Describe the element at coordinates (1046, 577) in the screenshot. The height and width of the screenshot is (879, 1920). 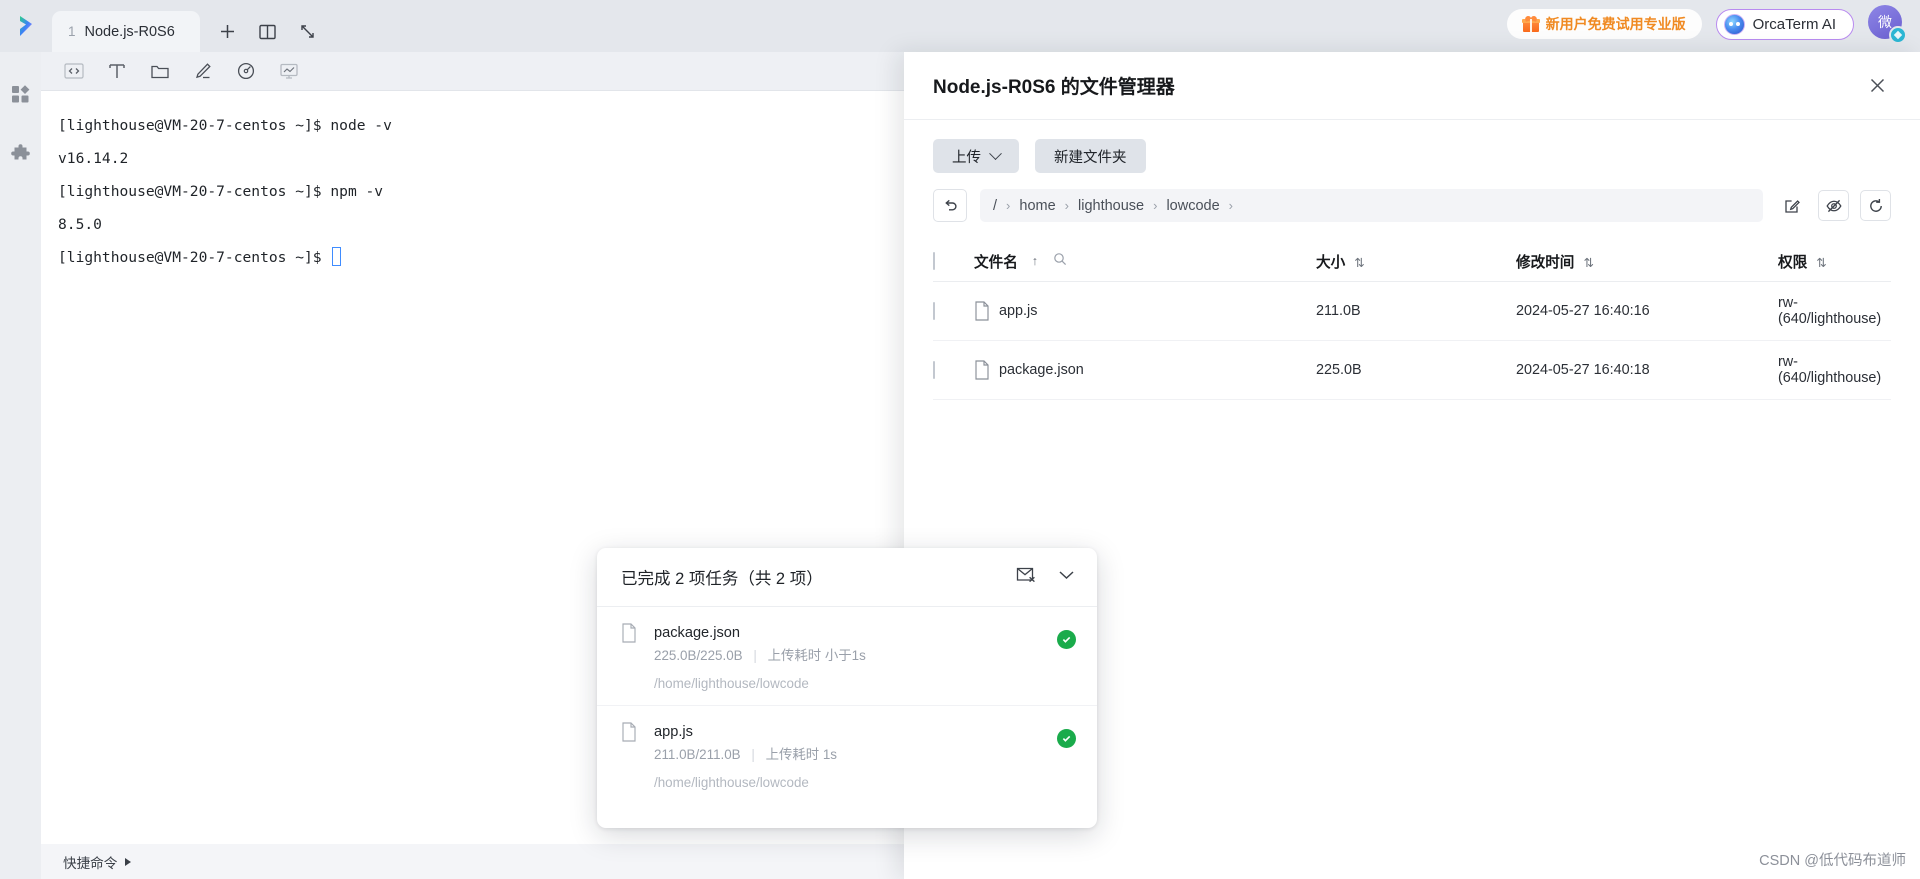
I see `upload-popup-controls` at that location.